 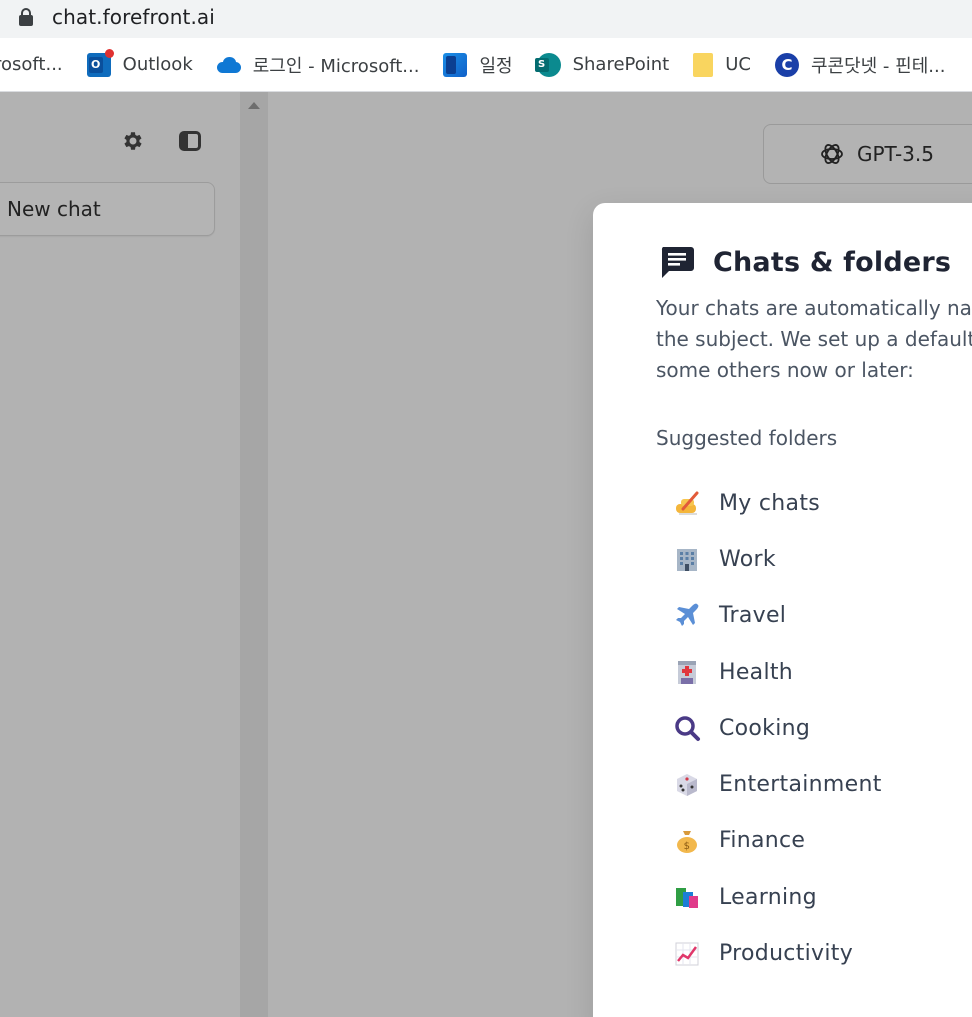 I want to click on folder-item-work: Work, so click(x=777, y=559).